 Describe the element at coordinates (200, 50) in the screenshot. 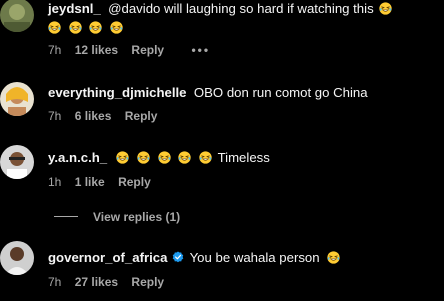

I see `more-options-icon: •••` at that location.